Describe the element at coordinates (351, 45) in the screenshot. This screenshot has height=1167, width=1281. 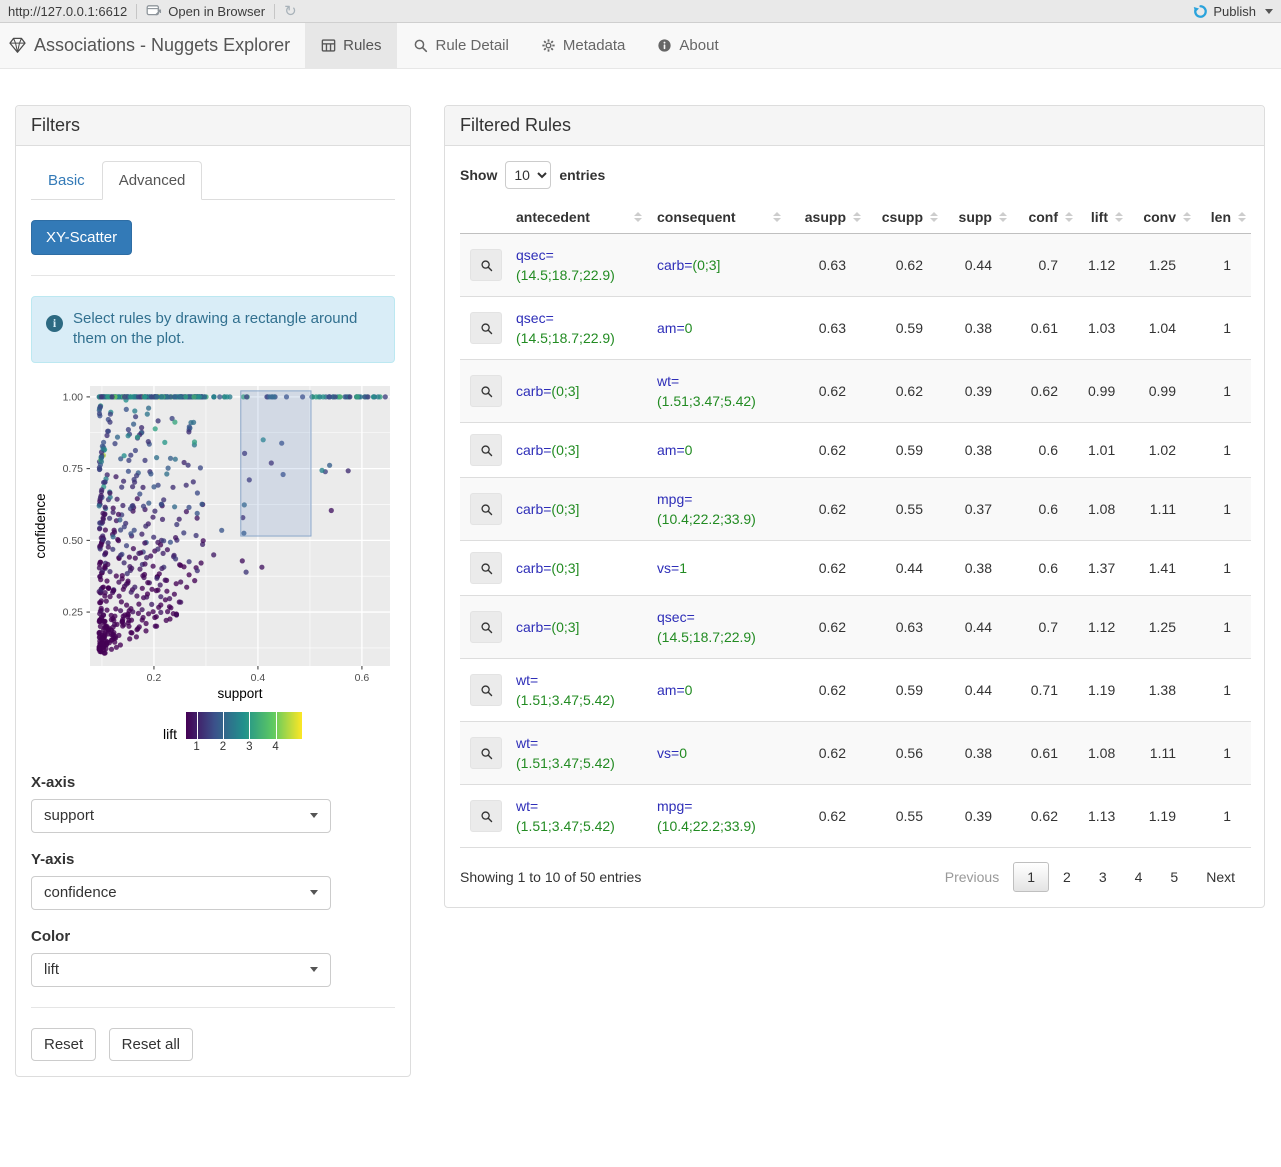
I see `tab-rules: Rules` at that location.